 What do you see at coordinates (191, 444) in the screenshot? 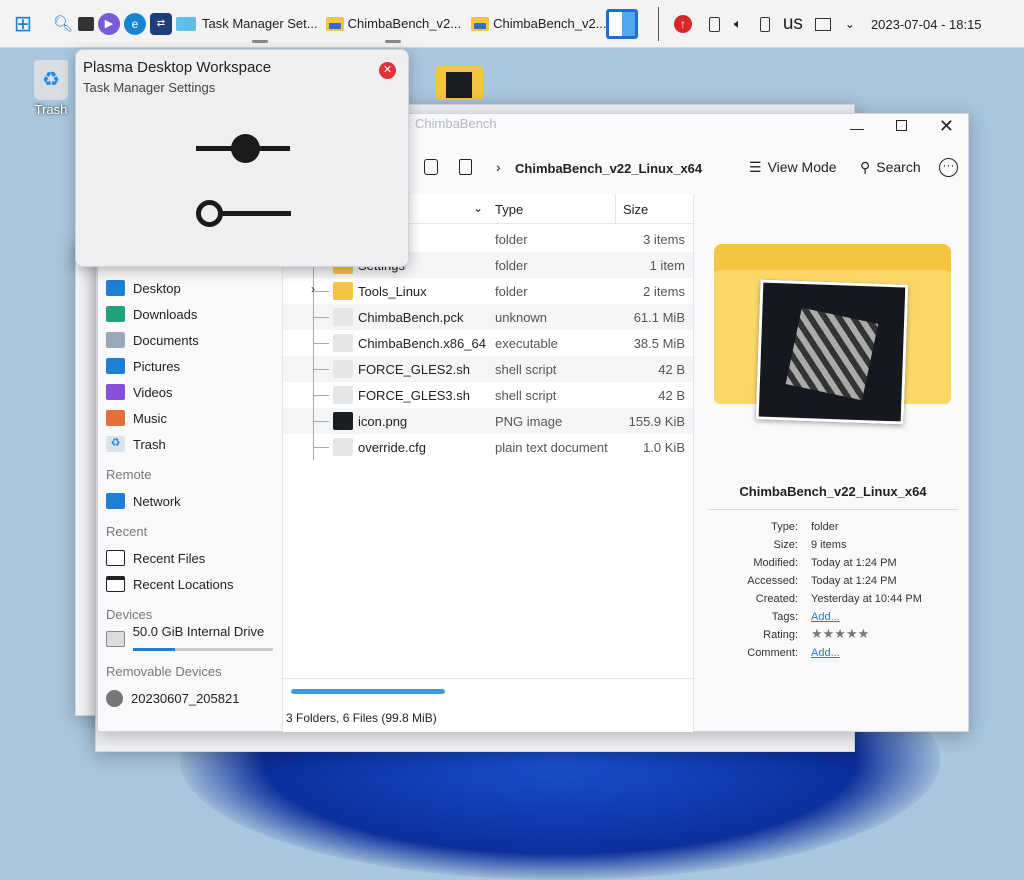
I see `sidebar-item-trash: ♻ Trash` at bounding box center [191, 444].